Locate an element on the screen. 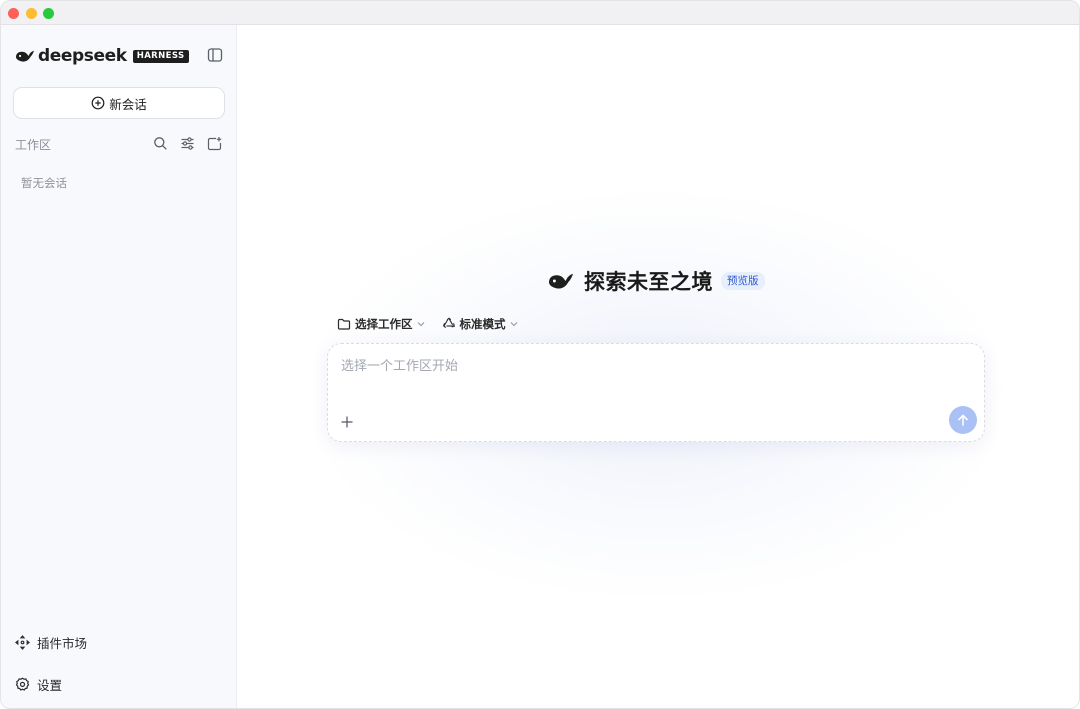 Image resolution: width=1080 pixels, height=709 pixels. hero-heading: 探索未至之境 预览版 is located at coordinates (655, 281).